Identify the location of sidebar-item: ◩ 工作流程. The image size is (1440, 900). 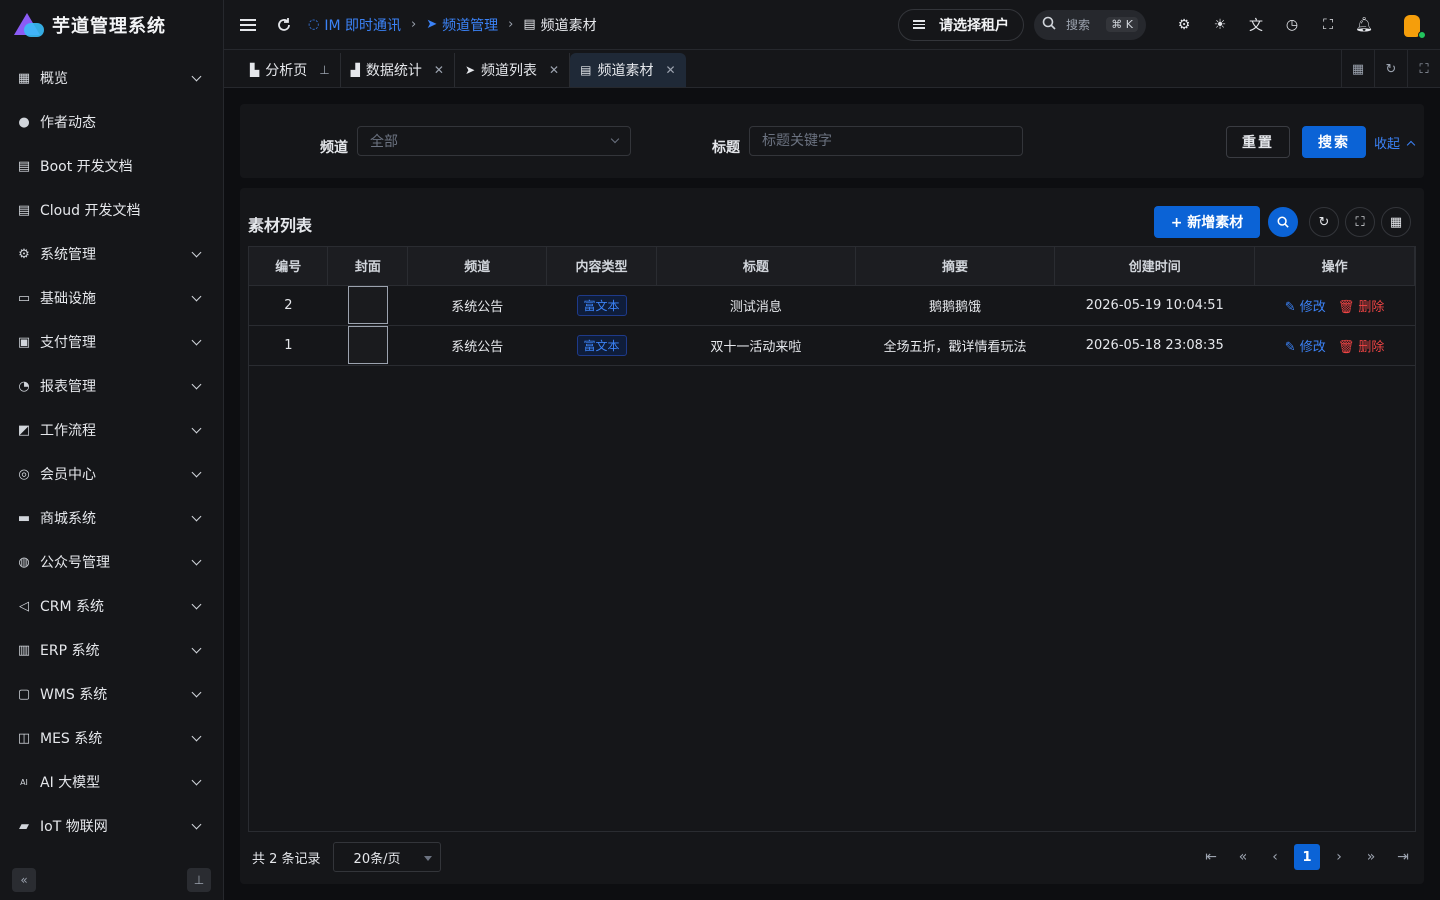
(111, 430).